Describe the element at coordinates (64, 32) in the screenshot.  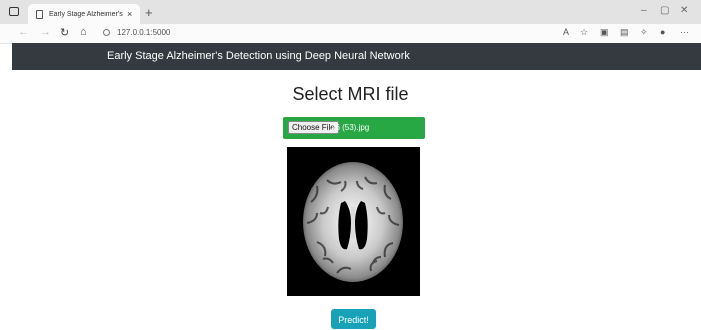
I see `refresh-icon: ↻` at that location.